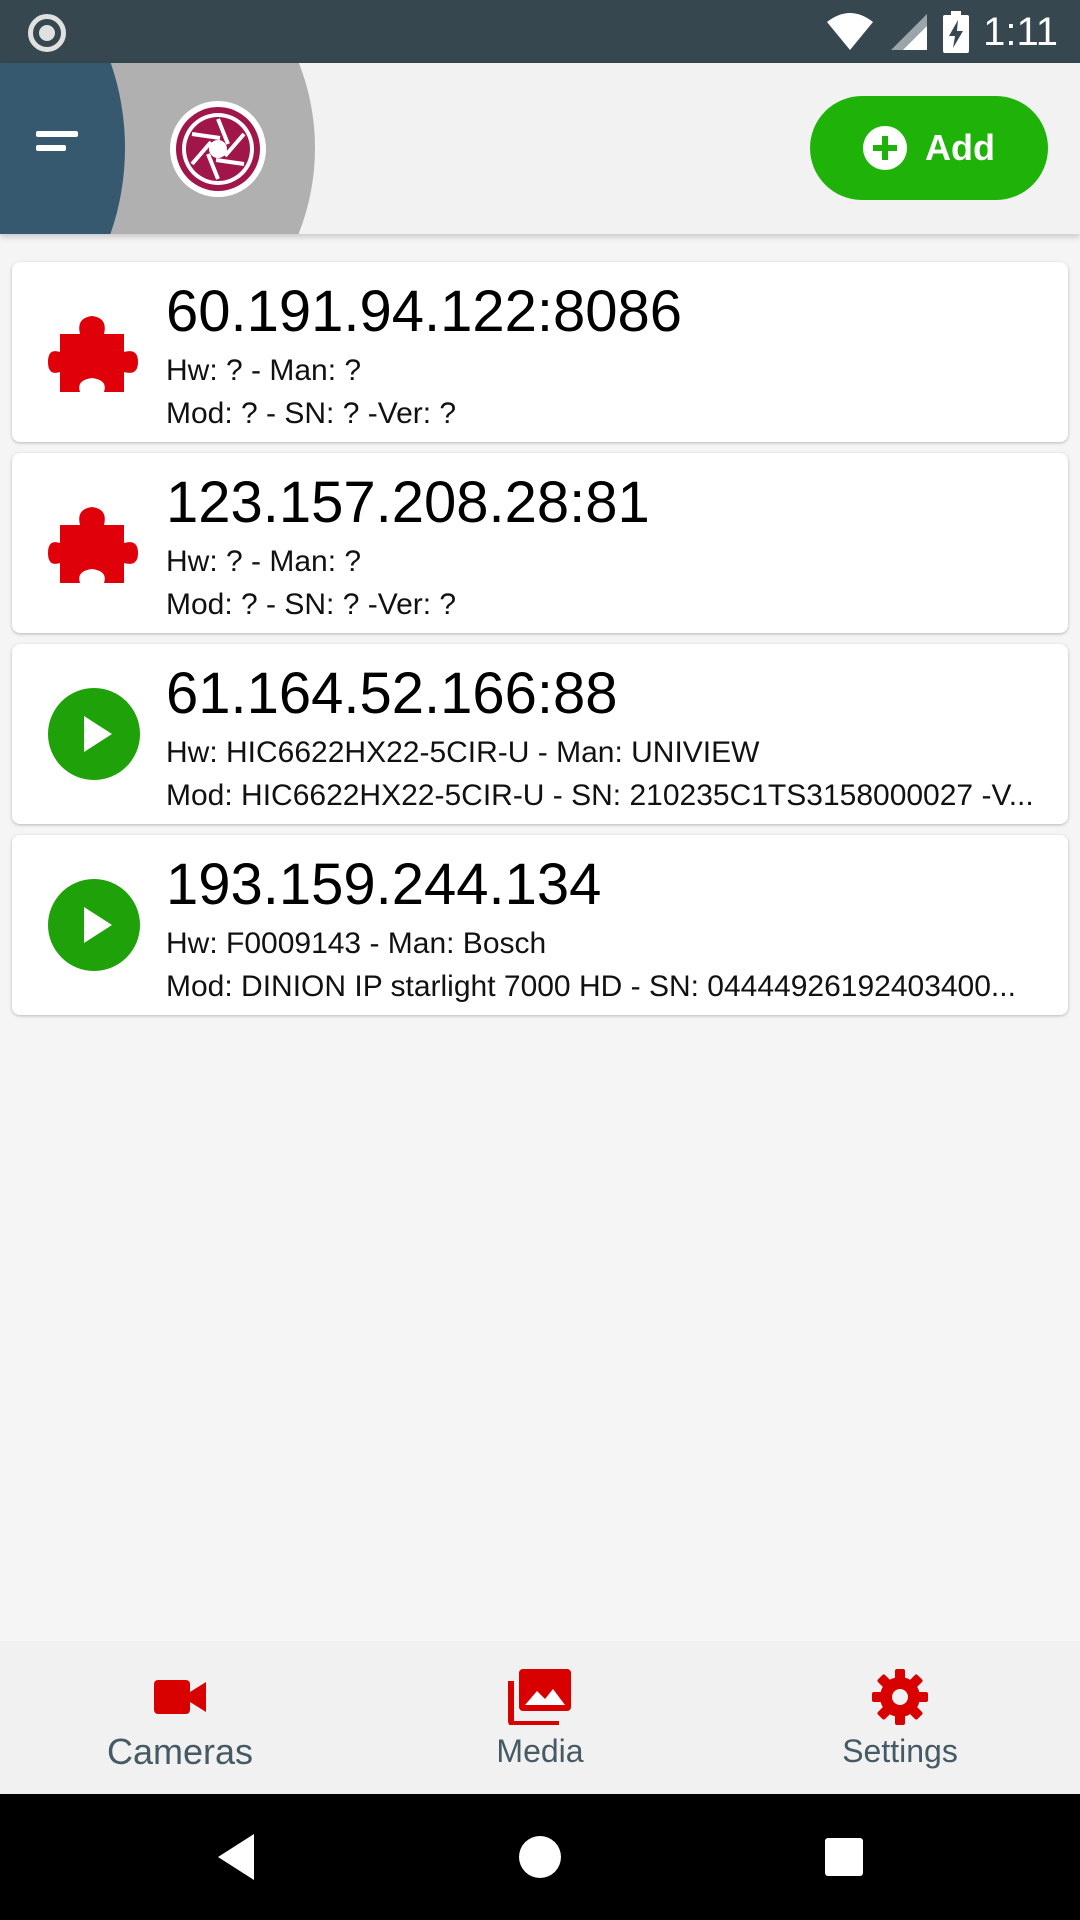 Image resolution: width=1080 pixels, height=1920 pixels. I want to click on system-navigation-bar, so click(540, 1857).